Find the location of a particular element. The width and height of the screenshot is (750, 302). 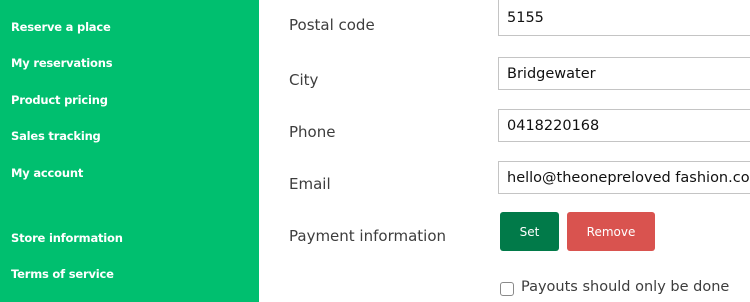

phone-input is located at coordinates (624, 125).